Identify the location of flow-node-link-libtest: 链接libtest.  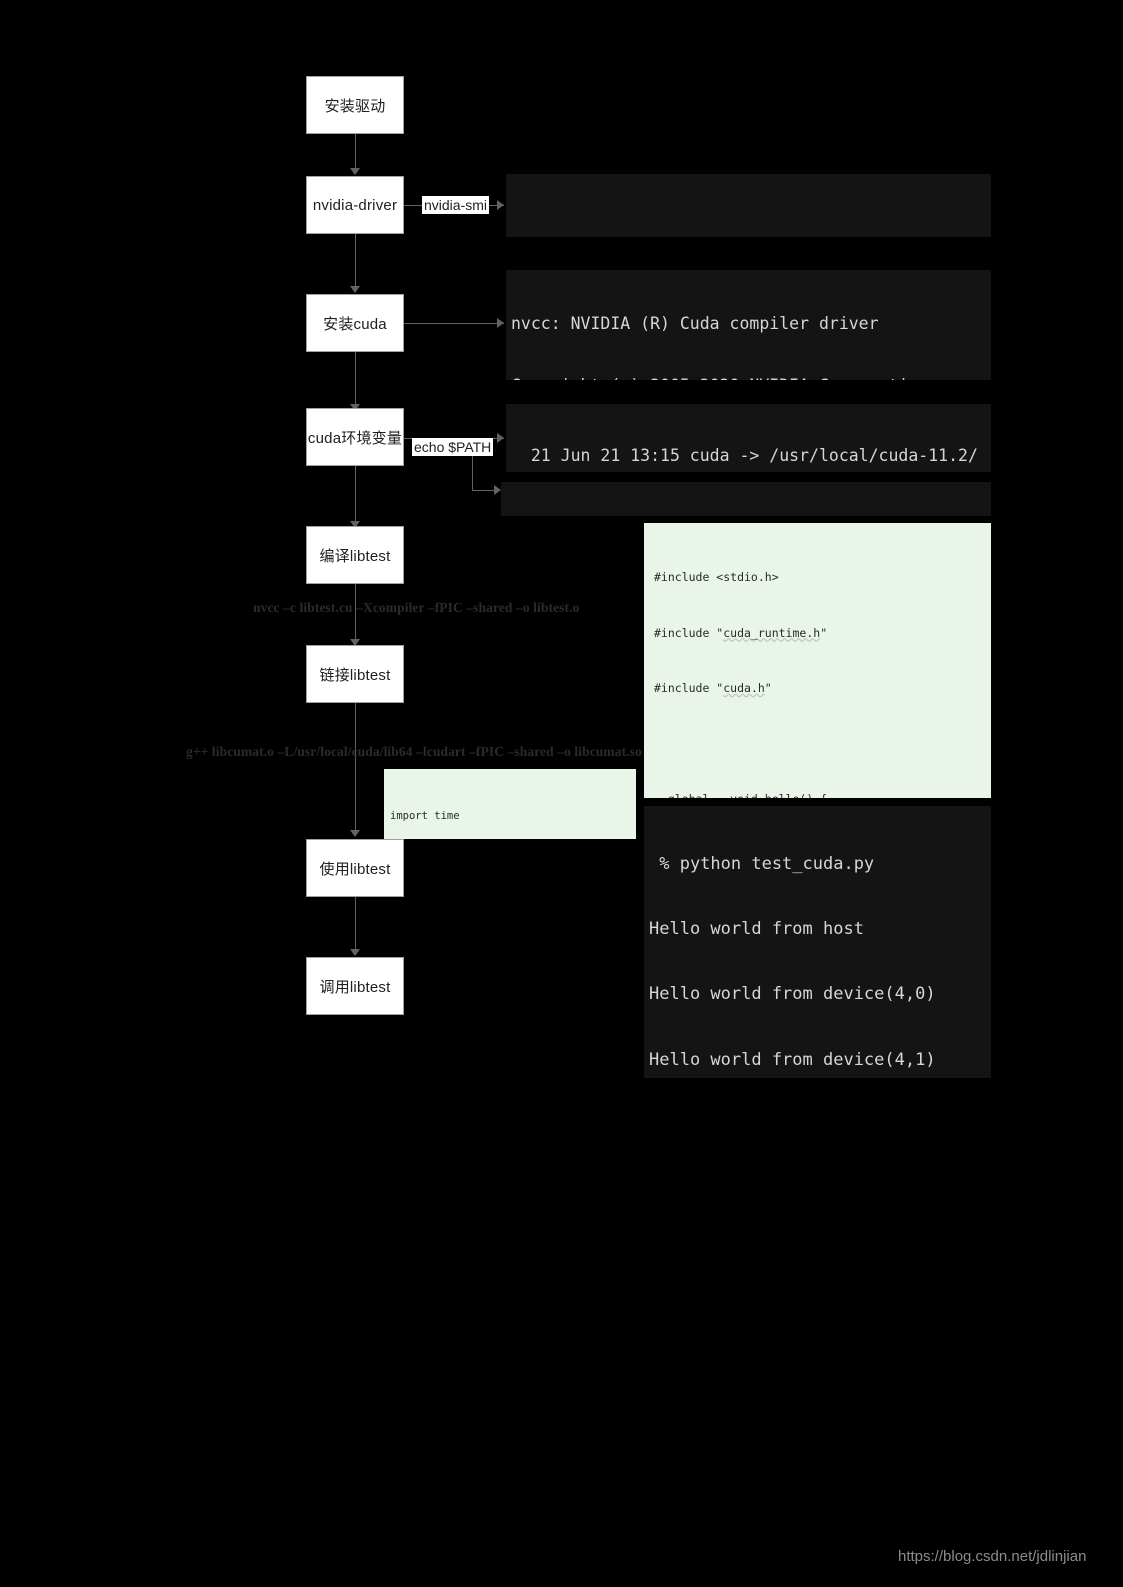
(355, 674).